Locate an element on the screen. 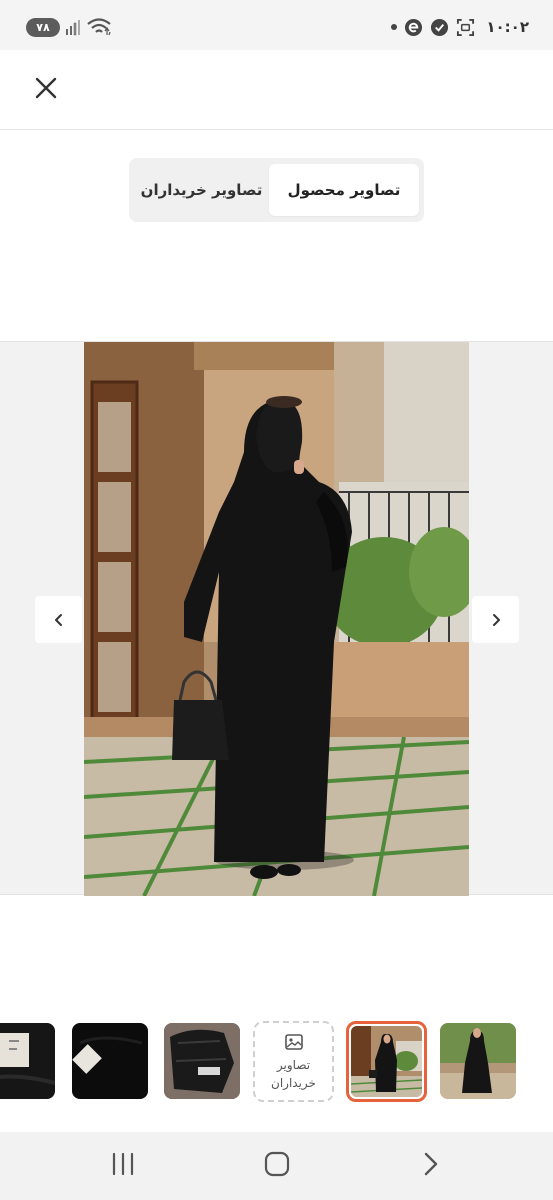  buyer-images-tile: تصاویر خریداران is located at coordinates (293, 1061).